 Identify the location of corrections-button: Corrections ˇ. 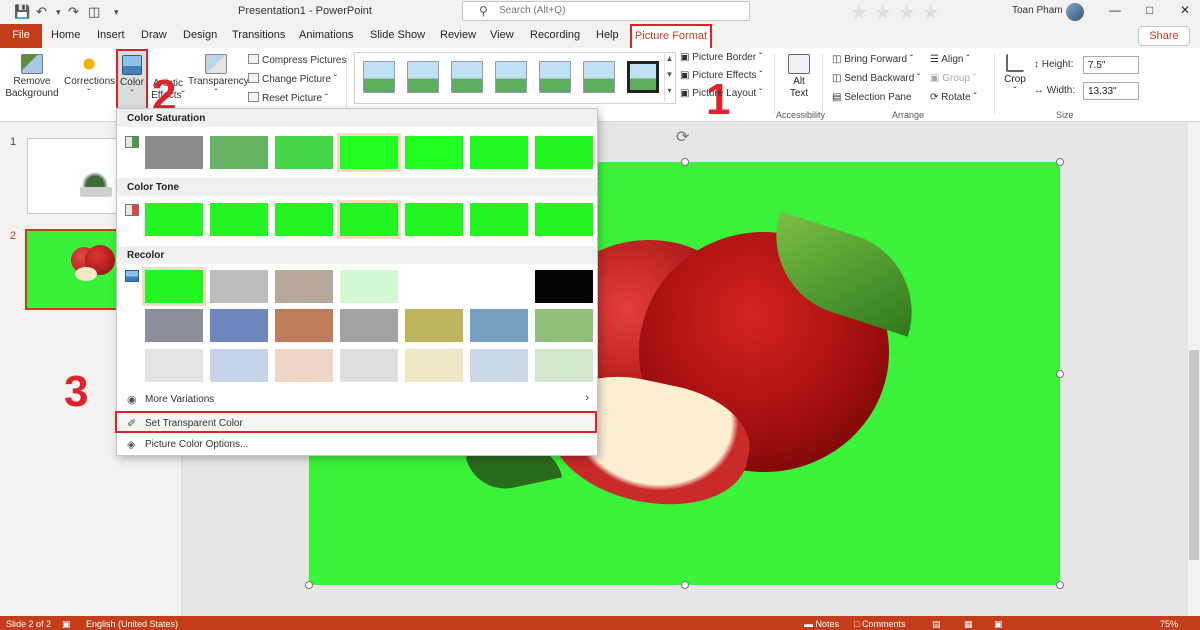
(89, 77).